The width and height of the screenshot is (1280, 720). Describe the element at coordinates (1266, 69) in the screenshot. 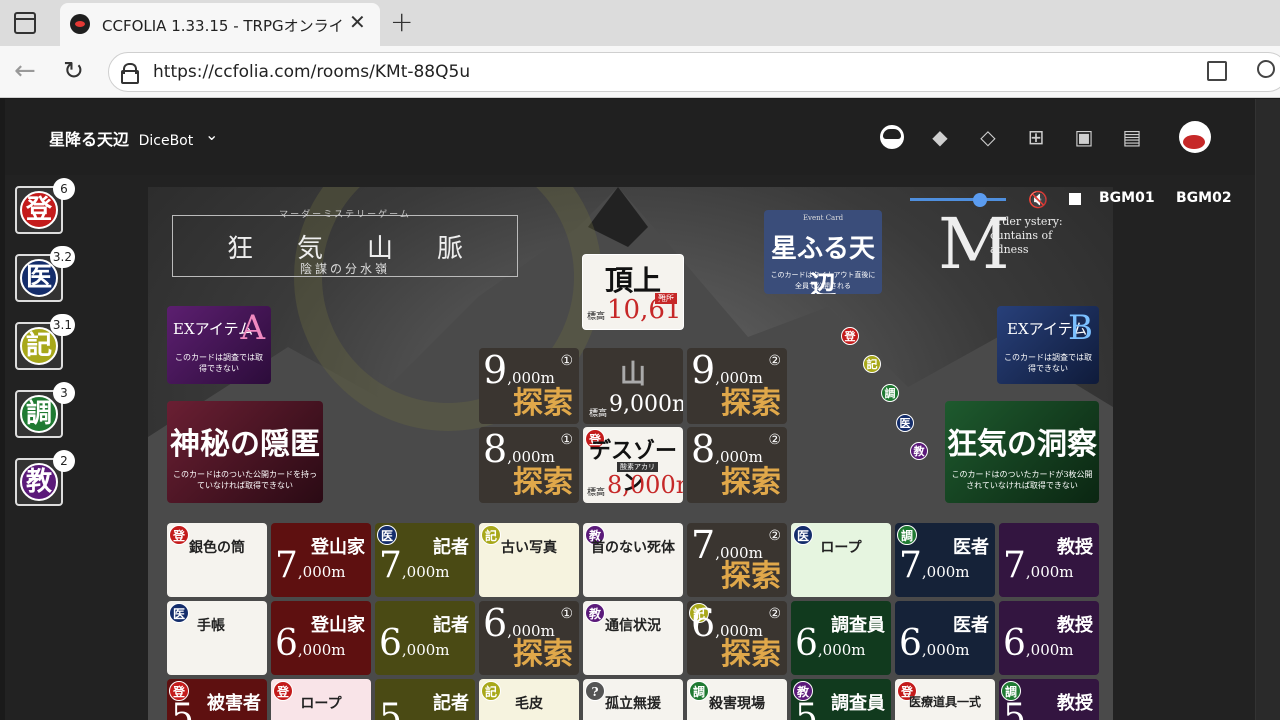

I see `zoom-icon` at that location.